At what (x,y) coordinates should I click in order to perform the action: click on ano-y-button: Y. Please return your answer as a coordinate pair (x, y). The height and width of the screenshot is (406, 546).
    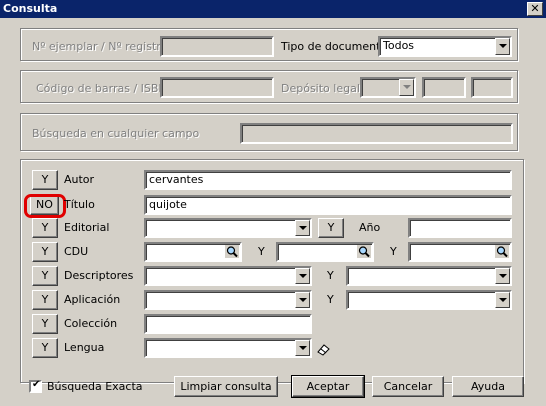
    Looking at the image, I should click on (331, 228).